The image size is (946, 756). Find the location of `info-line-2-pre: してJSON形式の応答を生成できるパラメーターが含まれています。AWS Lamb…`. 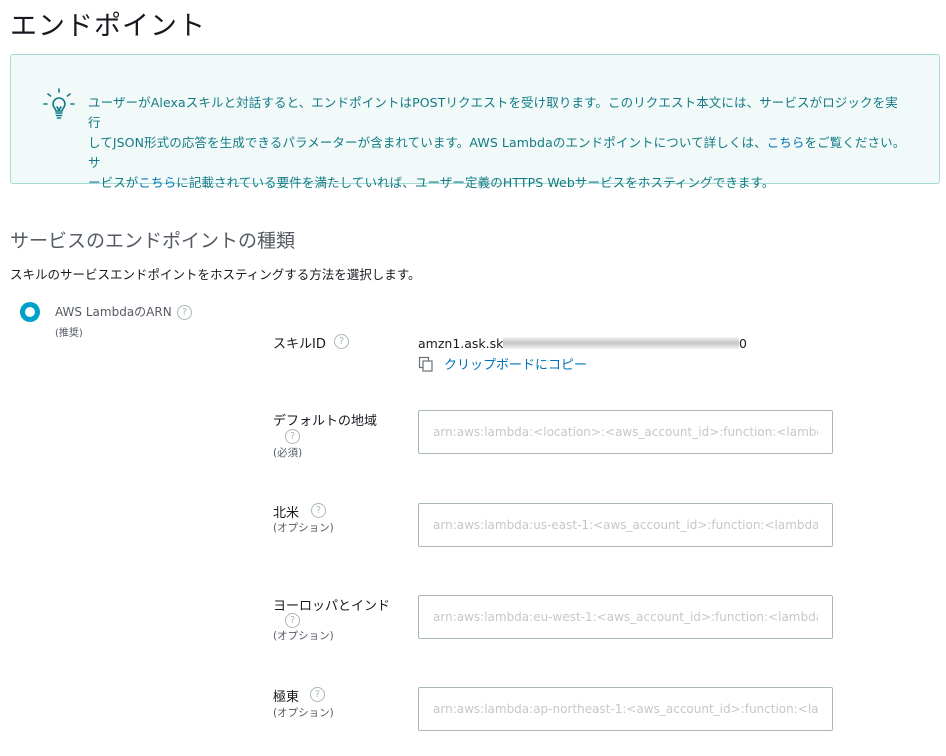

info-line-2-pre: してJSON形式の応答を生成できるパラメーターが含まれています。AWS Lamb… is located at coordinates (427, 142).